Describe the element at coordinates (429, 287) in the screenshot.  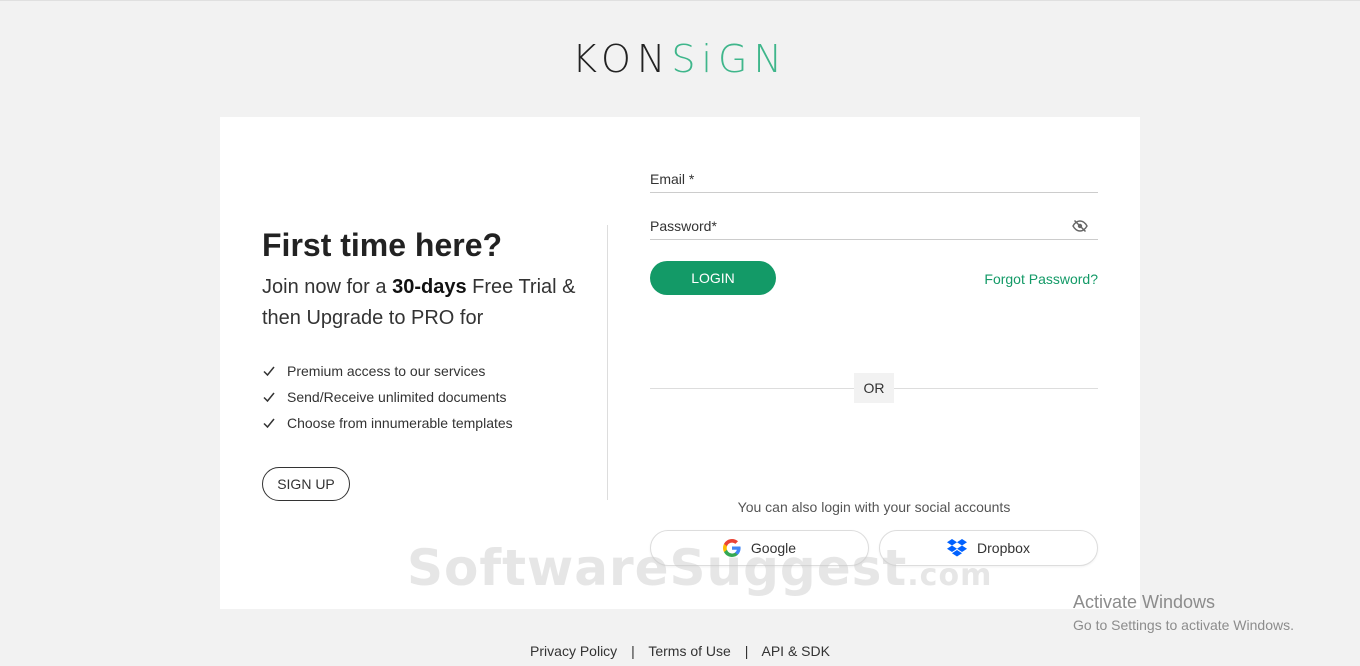
I see `subtitle-bold: 30-days` at that location.